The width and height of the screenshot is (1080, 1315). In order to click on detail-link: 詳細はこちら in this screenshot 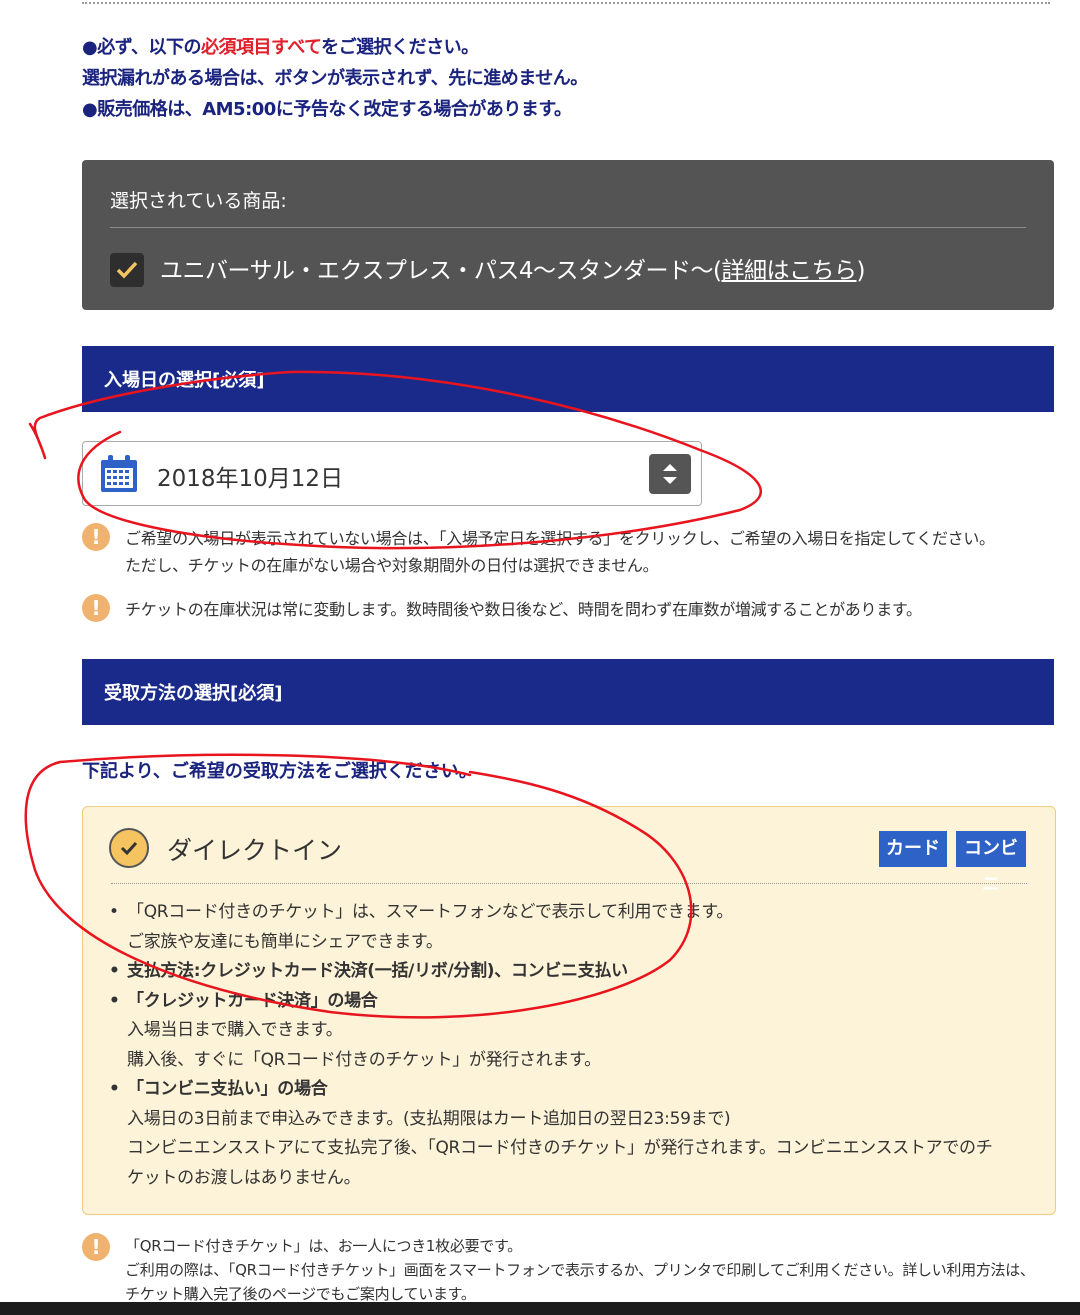, I will do `click(789, 271)`.